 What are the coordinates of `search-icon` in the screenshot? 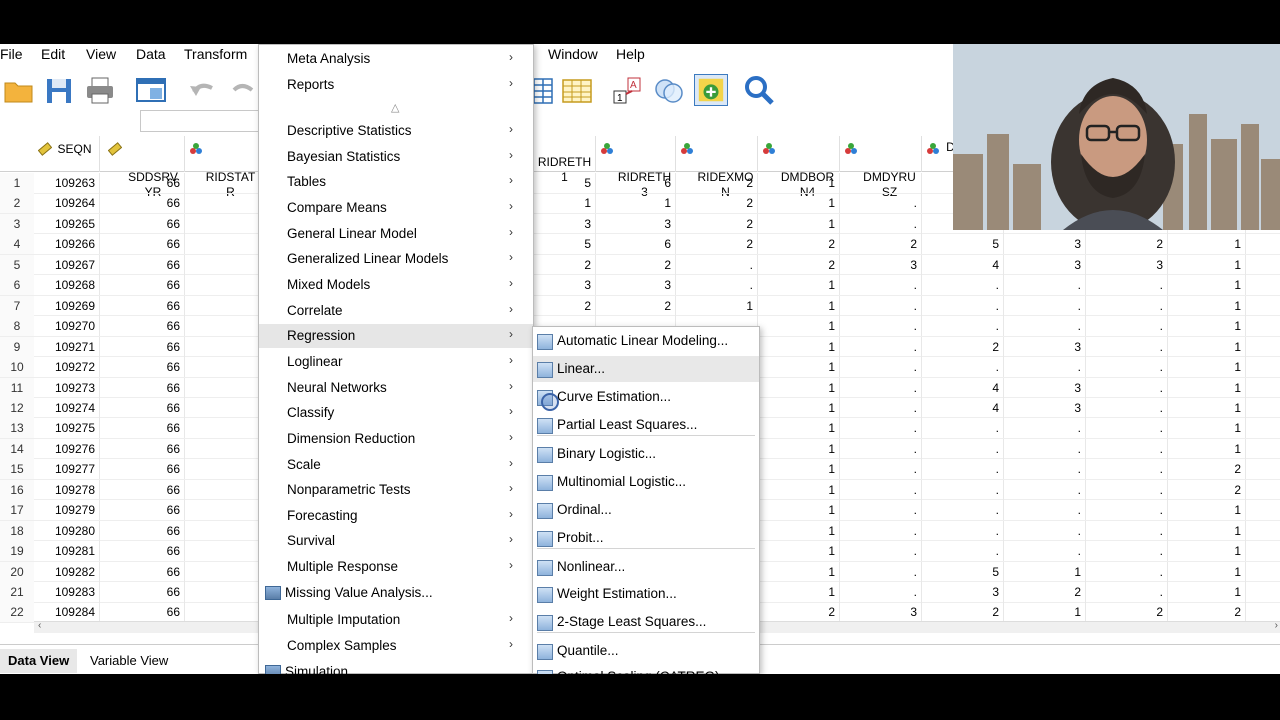 It's located at (759, 90).